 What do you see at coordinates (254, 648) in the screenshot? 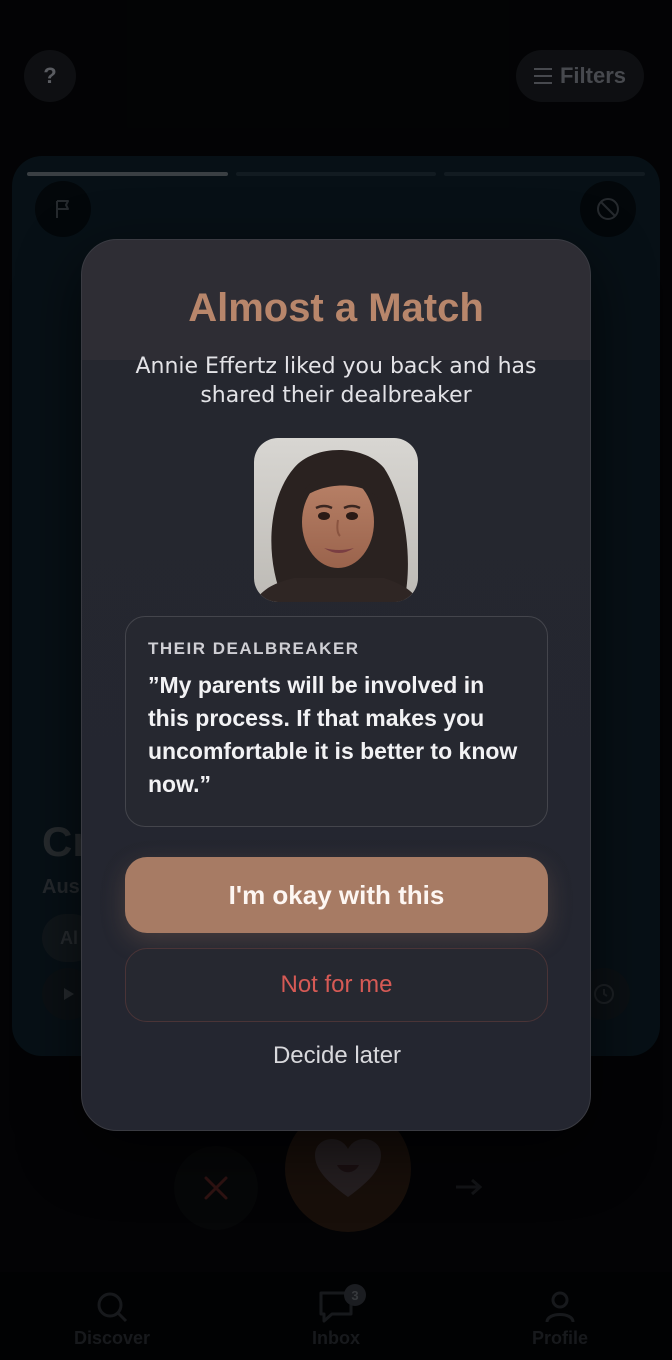
I see `dealbreaker-label: THEIR DEALBREAKER` at bounding box center [254, 648].